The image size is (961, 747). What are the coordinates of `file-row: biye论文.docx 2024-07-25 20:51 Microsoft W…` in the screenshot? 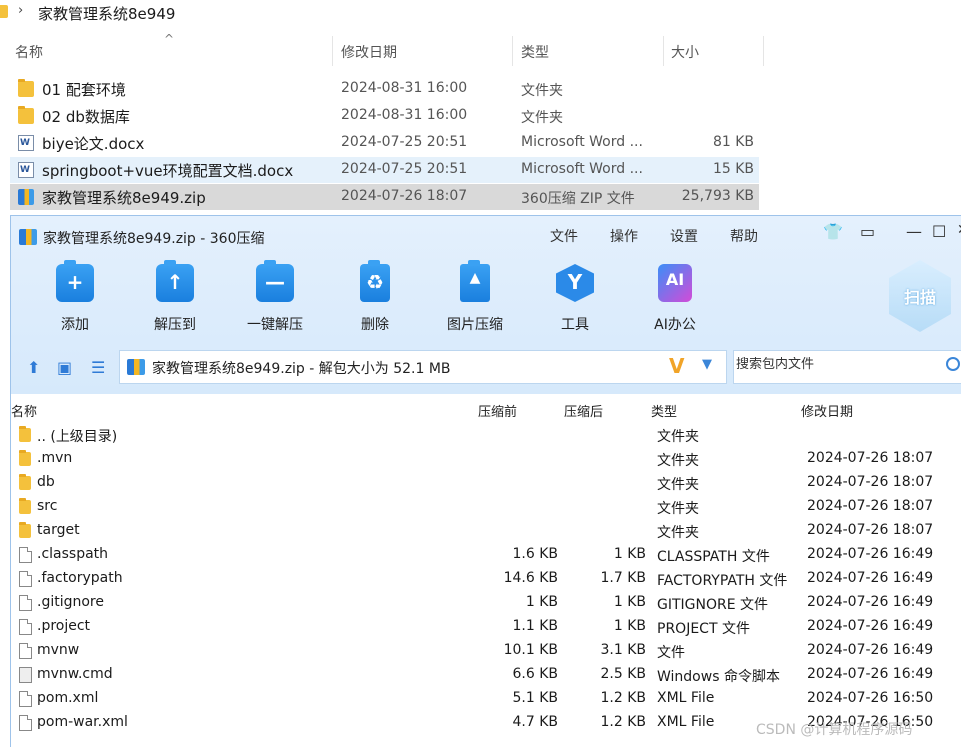 It's located at (384, 143).